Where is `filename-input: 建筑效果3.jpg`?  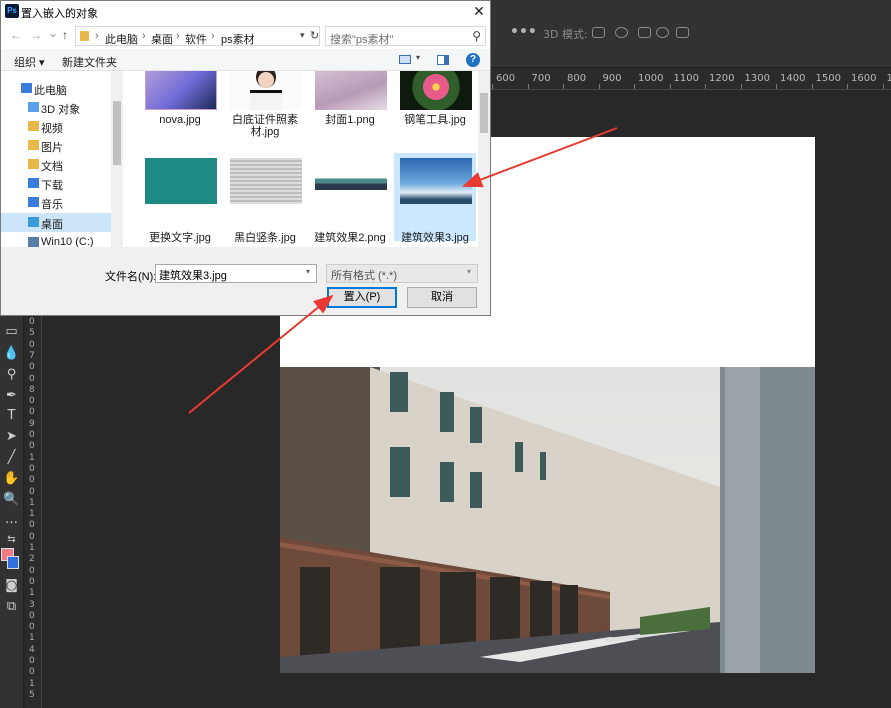 filename-input: 建筑效果3.jpg is located at coordinates (236, 273).